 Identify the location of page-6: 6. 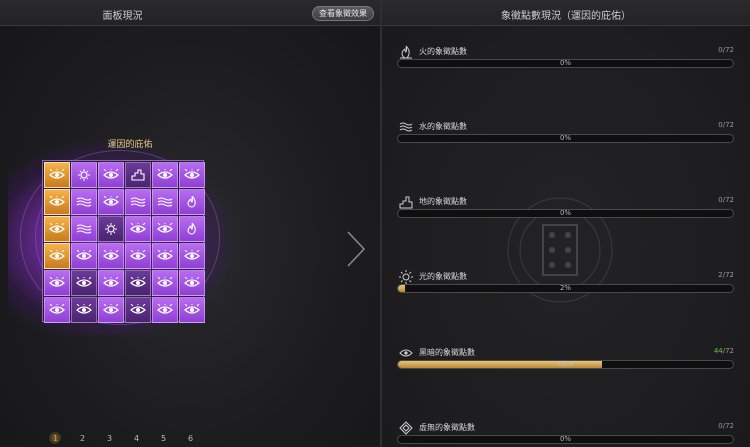
(190, 438).